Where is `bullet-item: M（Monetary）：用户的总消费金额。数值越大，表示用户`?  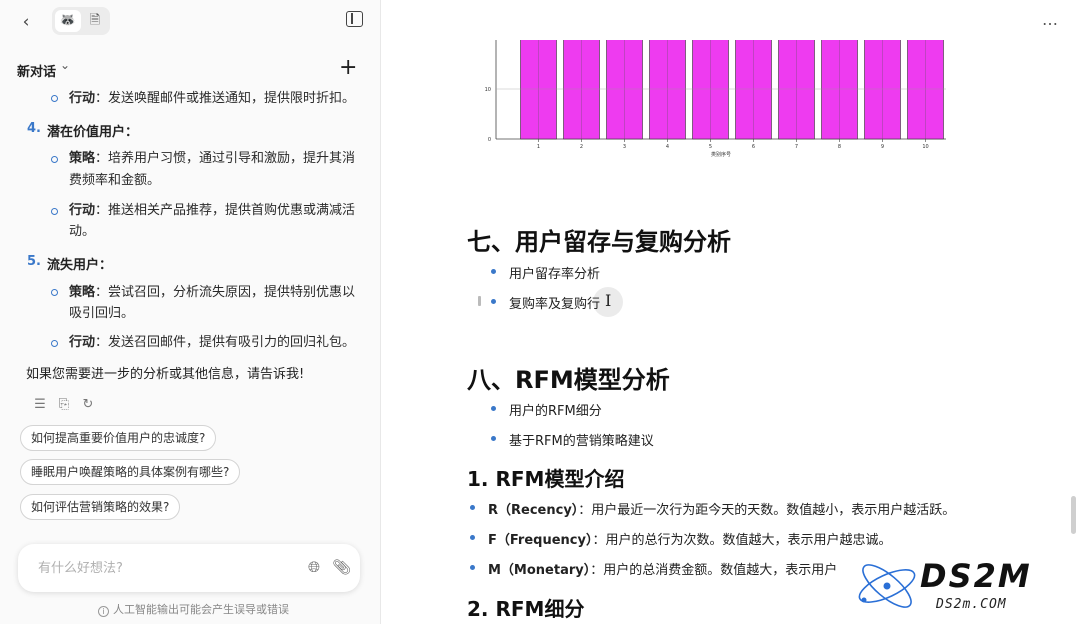
bullet-item: M（Monetary）：用户的总消费金额。数值越大，表示用户 is located at coordinates (663, 570).